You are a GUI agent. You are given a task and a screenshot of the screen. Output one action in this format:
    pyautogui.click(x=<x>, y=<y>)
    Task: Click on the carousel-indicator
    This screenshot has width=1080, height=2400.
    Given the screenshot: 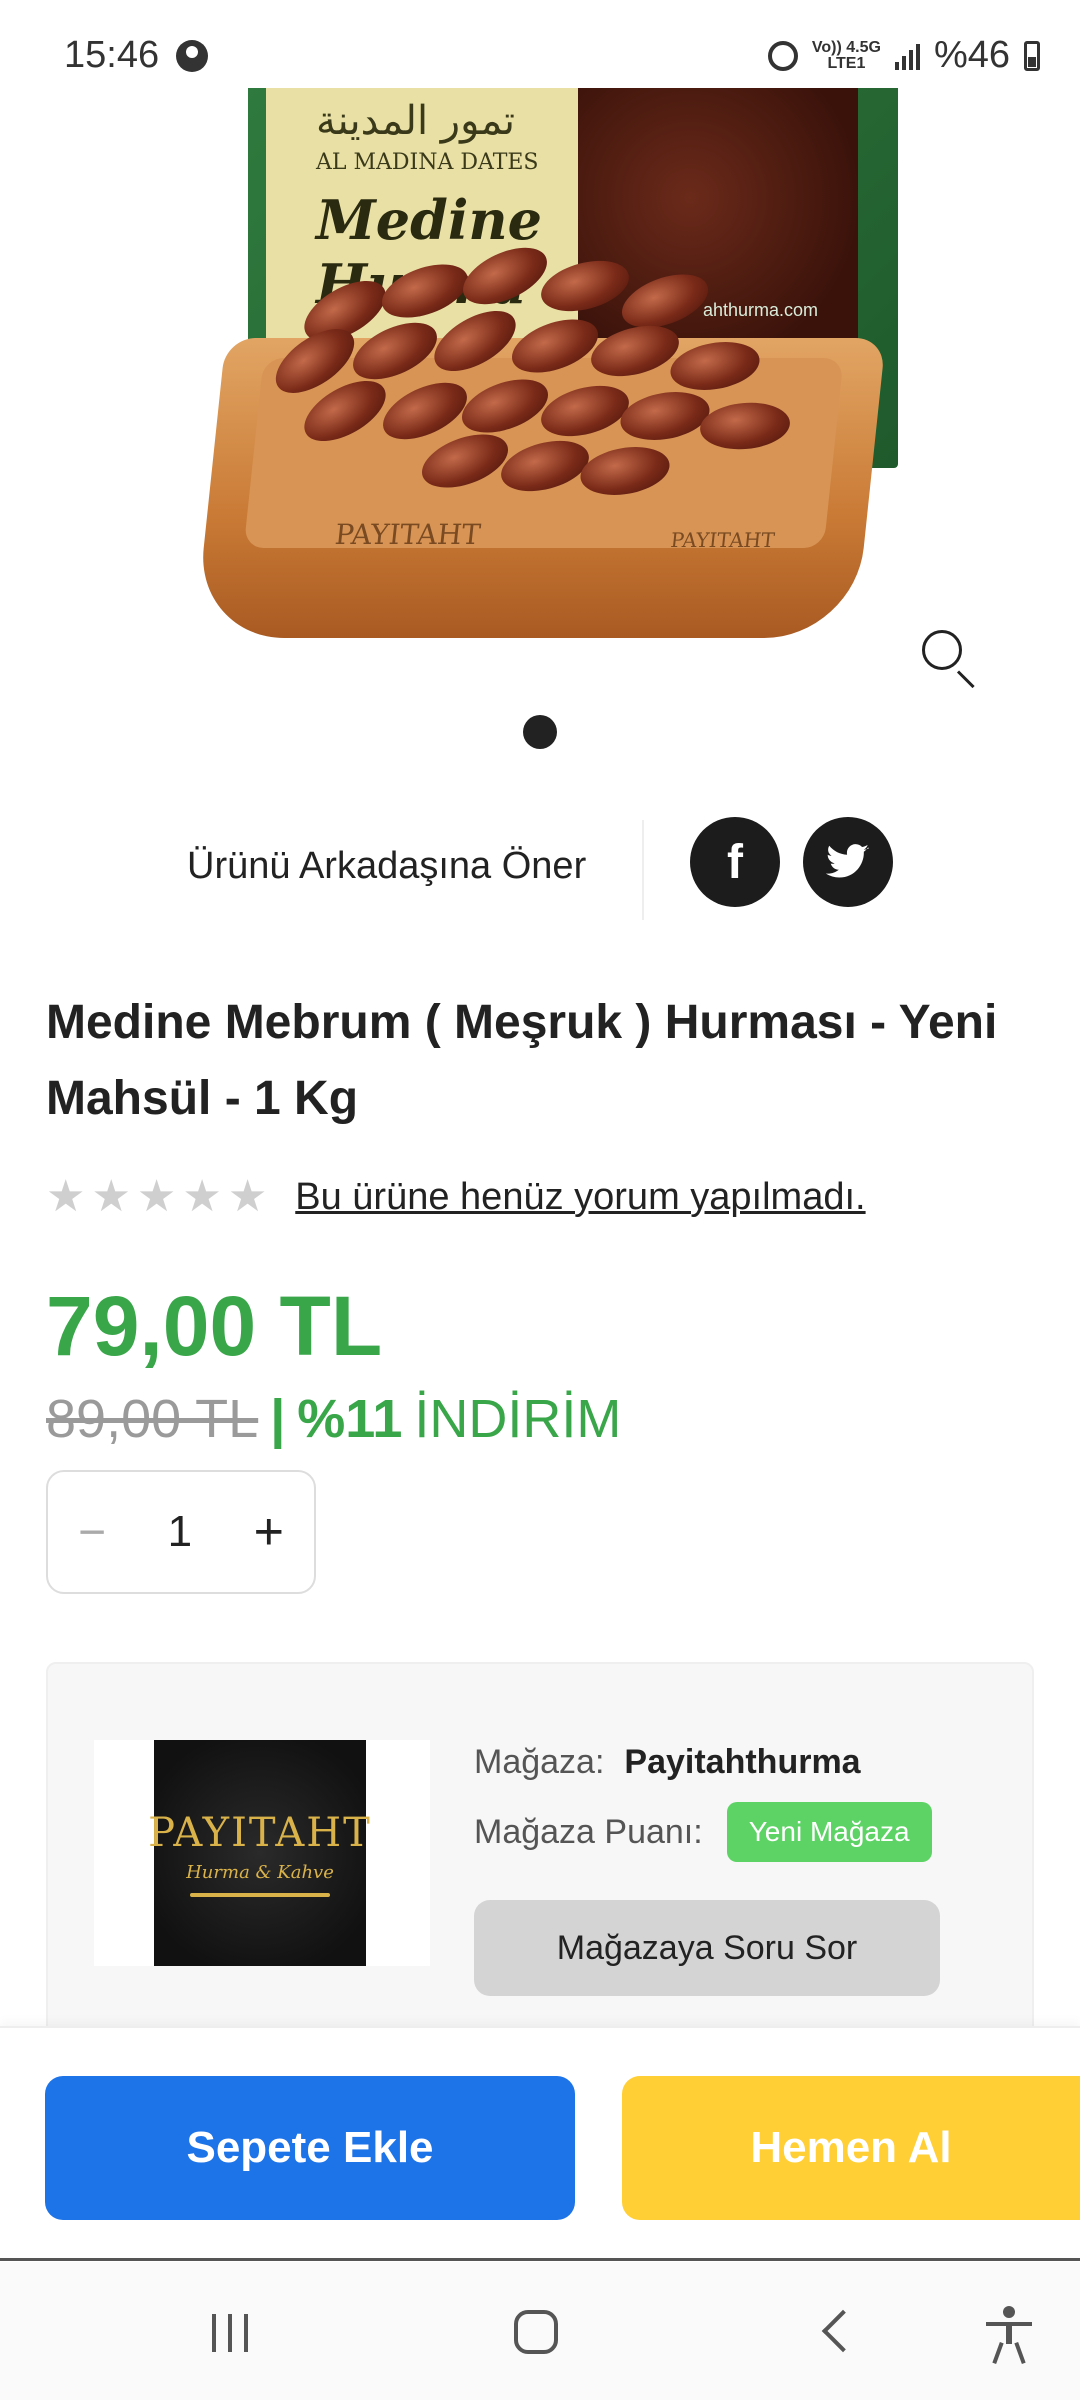 What is the action you would take?
    pyautogui.click(x=540, y=732)
    